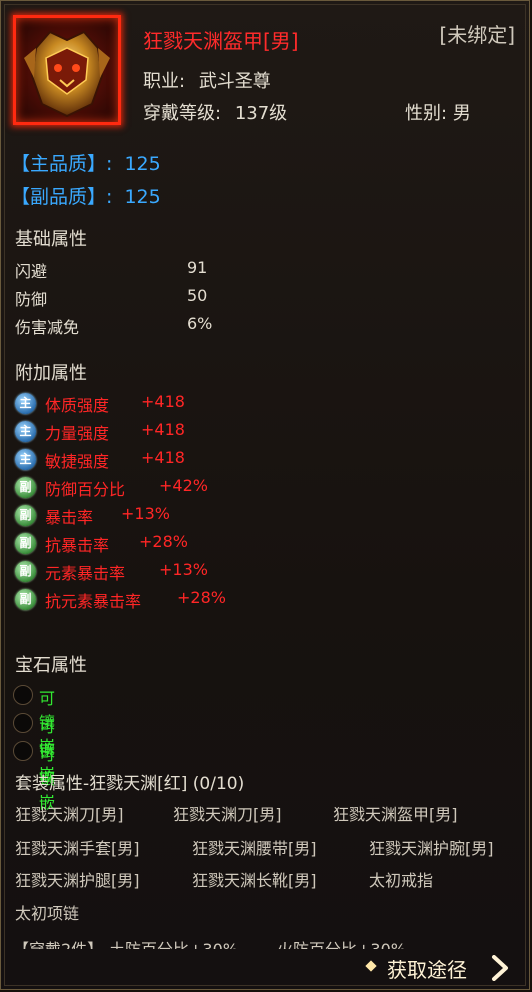  What do you see at coordinates (51, 373) in the screenshot?
I see `extra-attrs-title: 附加属性` at bounding box center [51, 373].